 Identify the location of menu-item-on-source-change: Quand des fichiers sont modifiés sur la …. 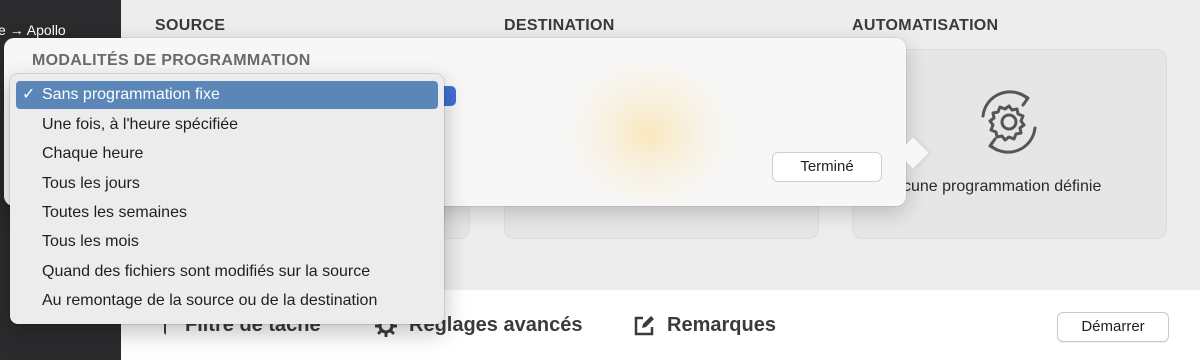
(227, 272).